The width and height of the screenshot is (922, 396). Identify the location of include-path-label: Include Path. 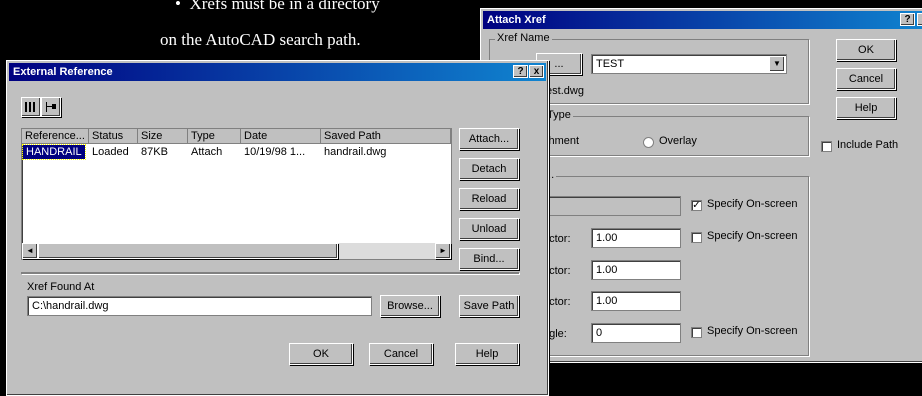
(867, 145).